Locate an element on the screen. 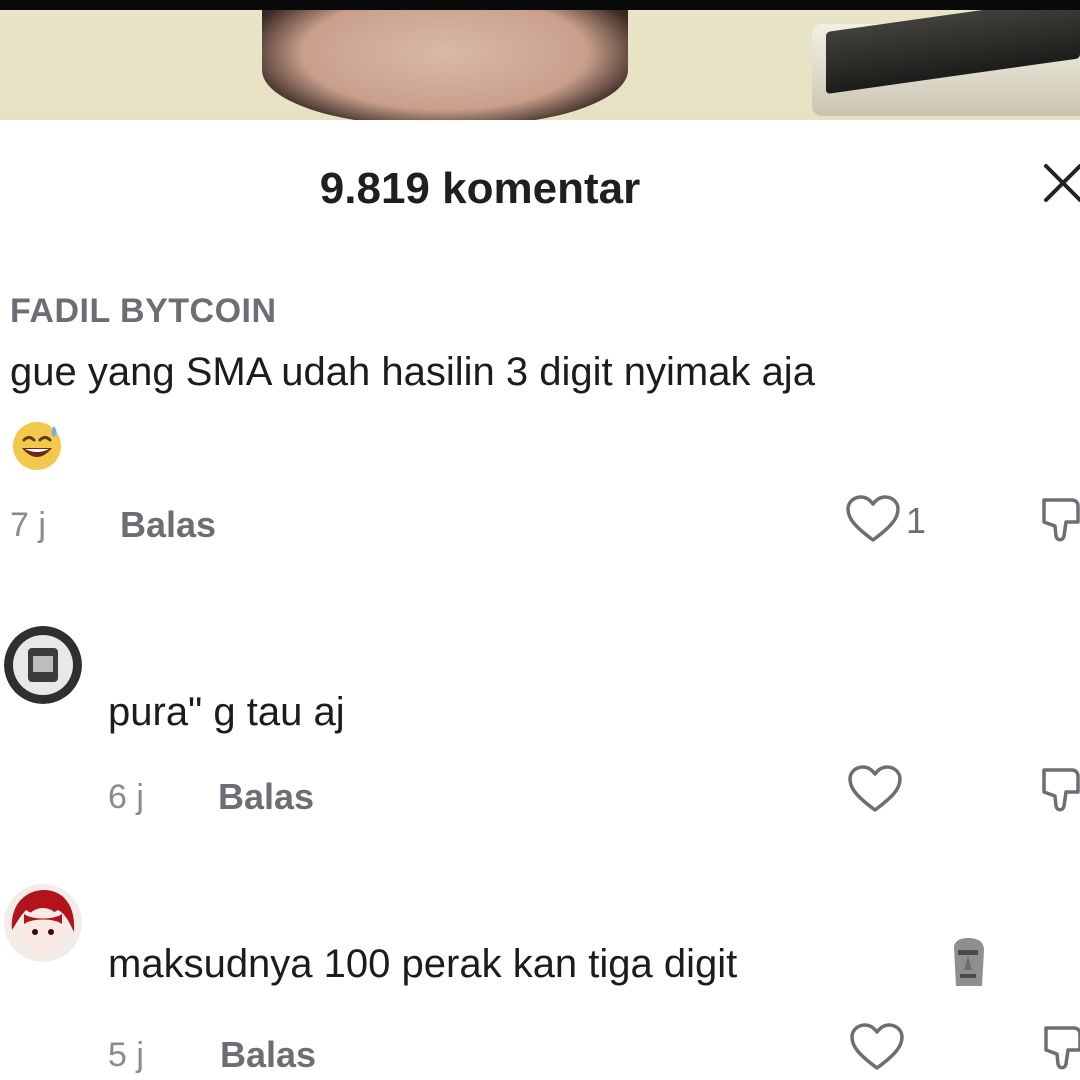 This screenshot has height=1080, width=1080. comment-time: 7 j is located at coordinates (28, 525).